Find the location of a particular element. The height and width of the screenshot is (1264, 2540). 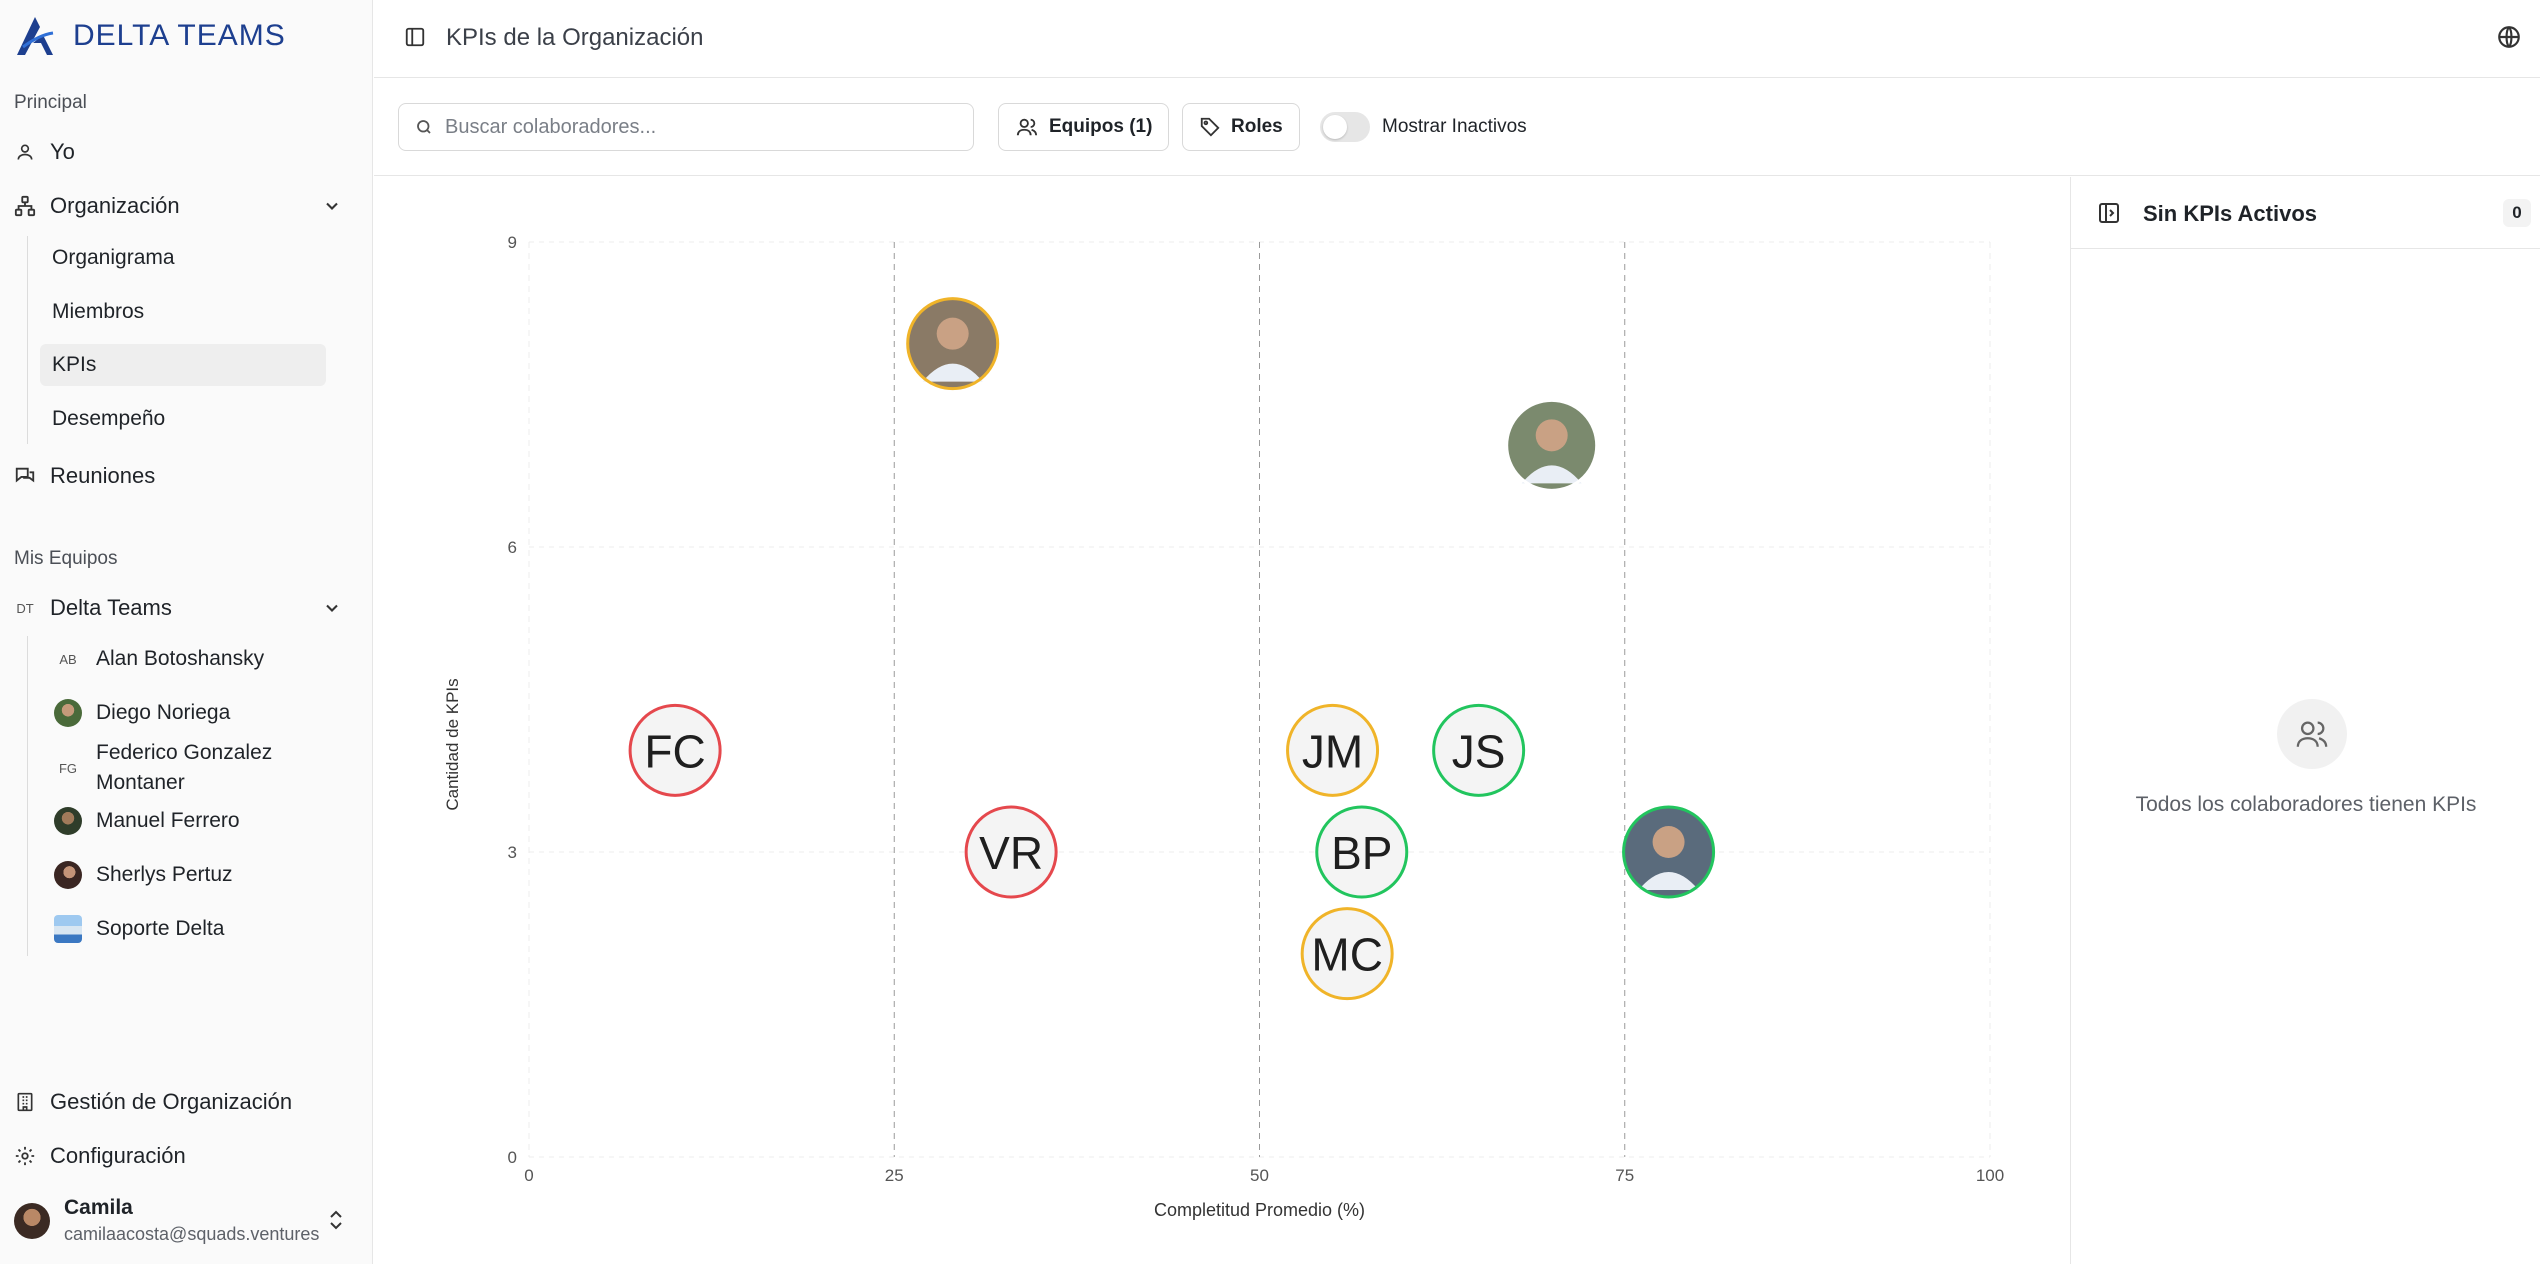

user-icon is located at coordinates (25, 152).